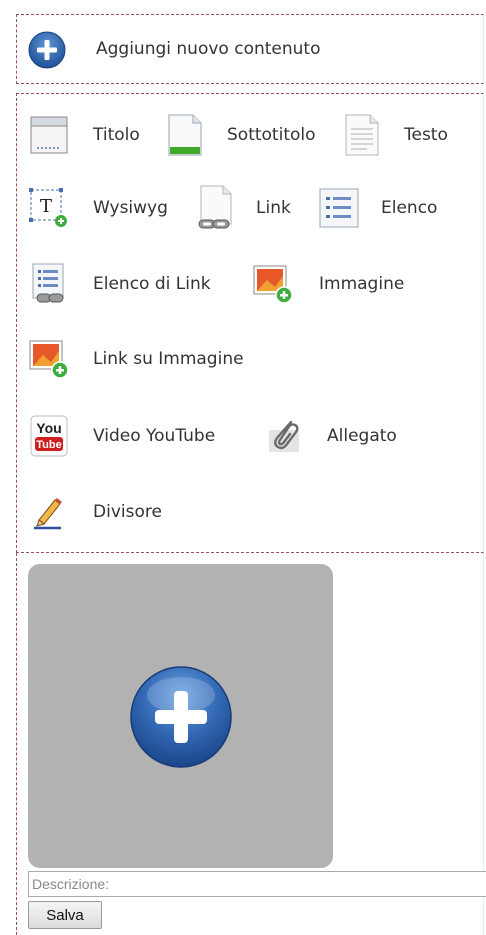  I want to click on tool-titolo: Titolo, so click(82, 135).